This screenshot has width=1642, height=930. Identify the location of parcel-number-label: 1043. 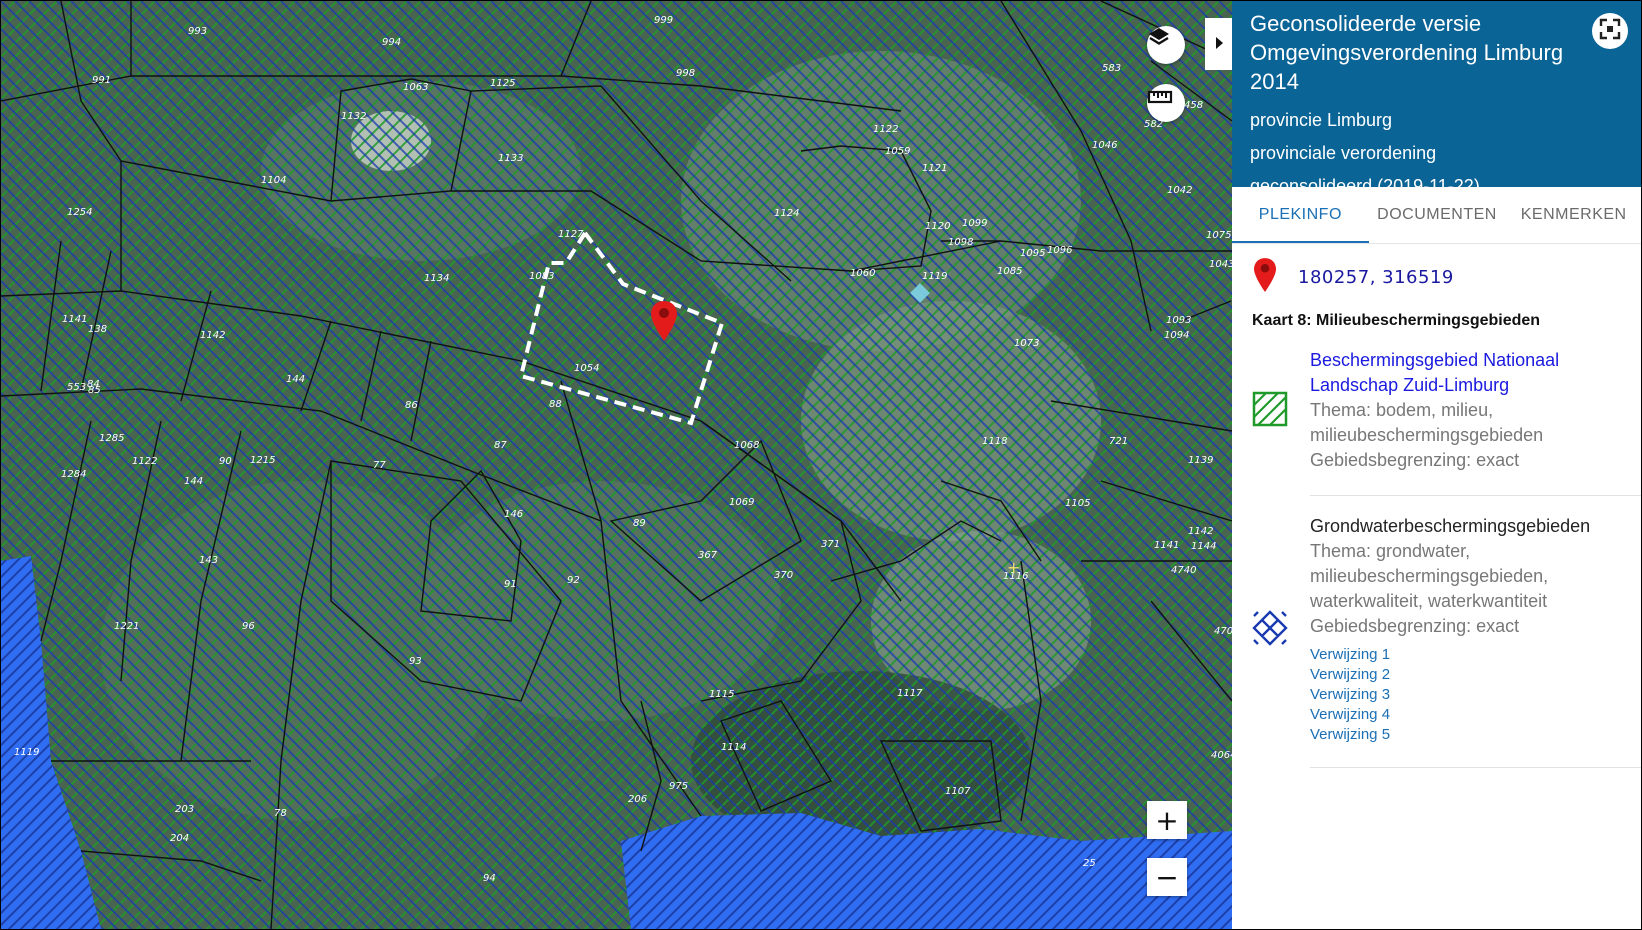
(1220, 264).